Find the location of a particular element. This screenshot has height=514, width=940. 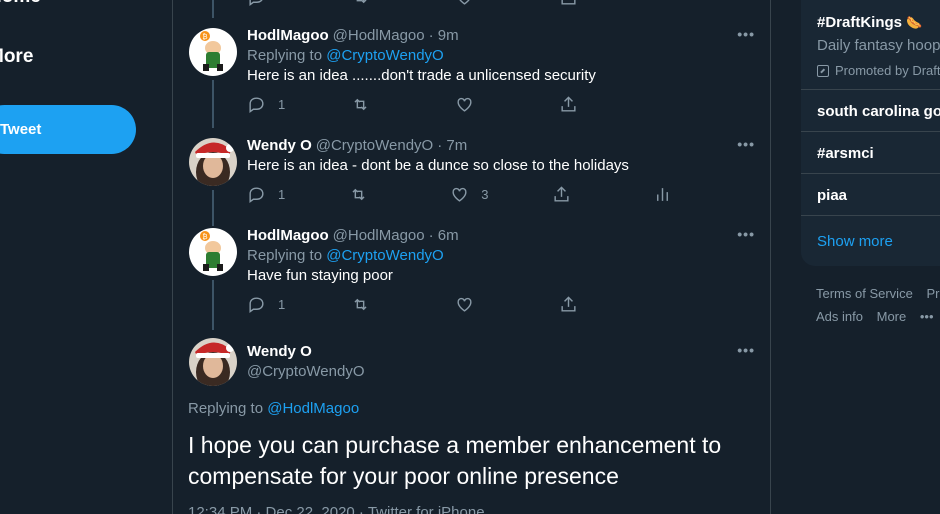

promoted-by-text: Promoted by DraftKings is located at coordinates (887, 70).